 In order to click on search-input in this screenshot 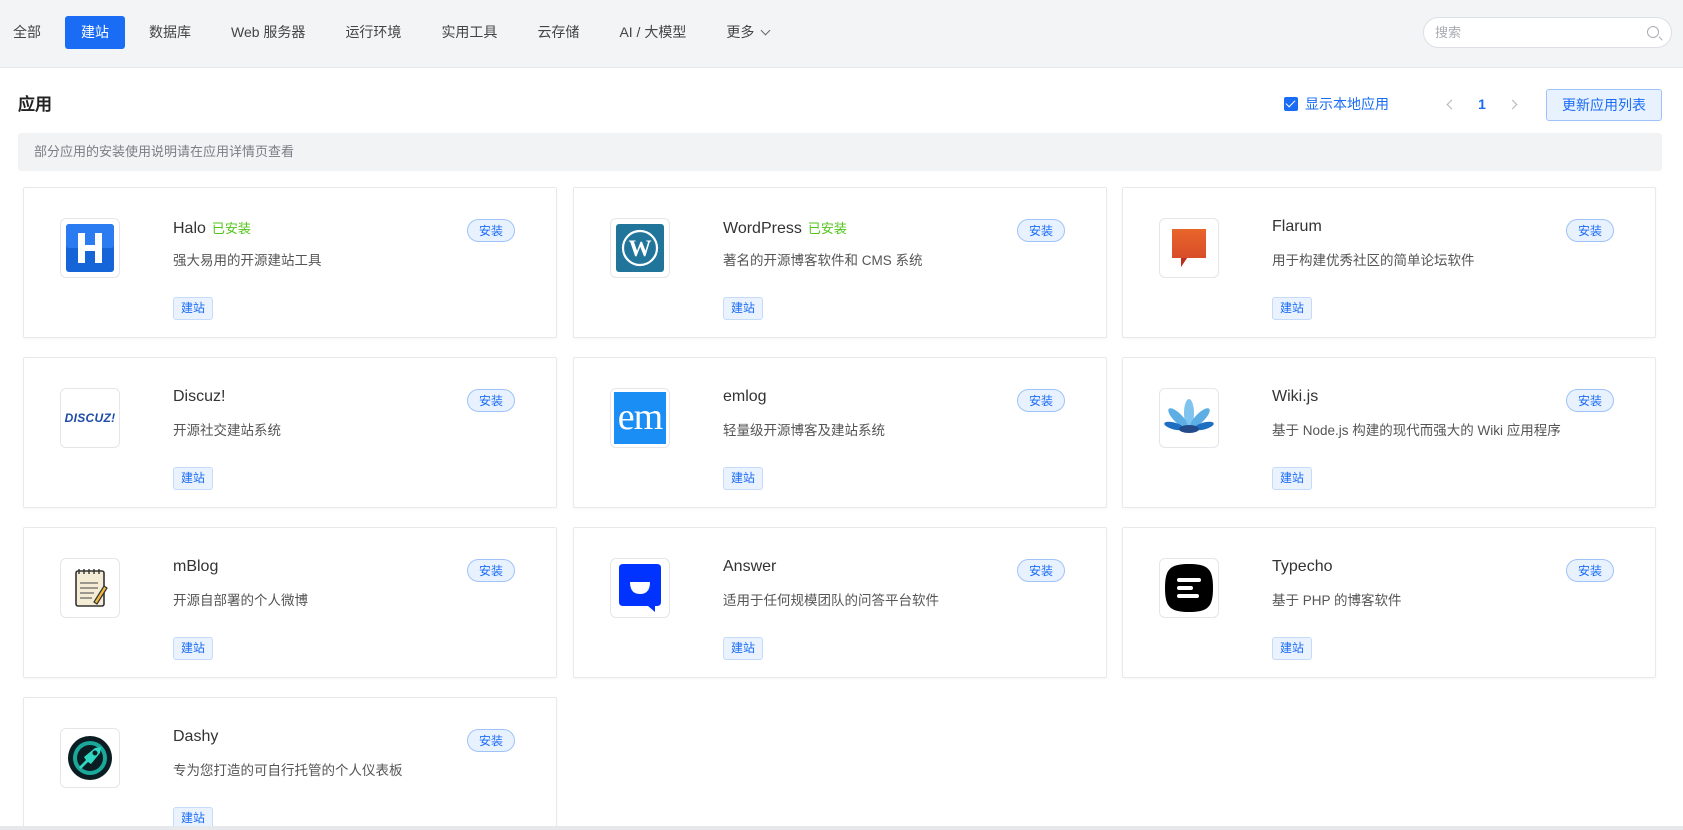, I will do `click(1540, 32)`.